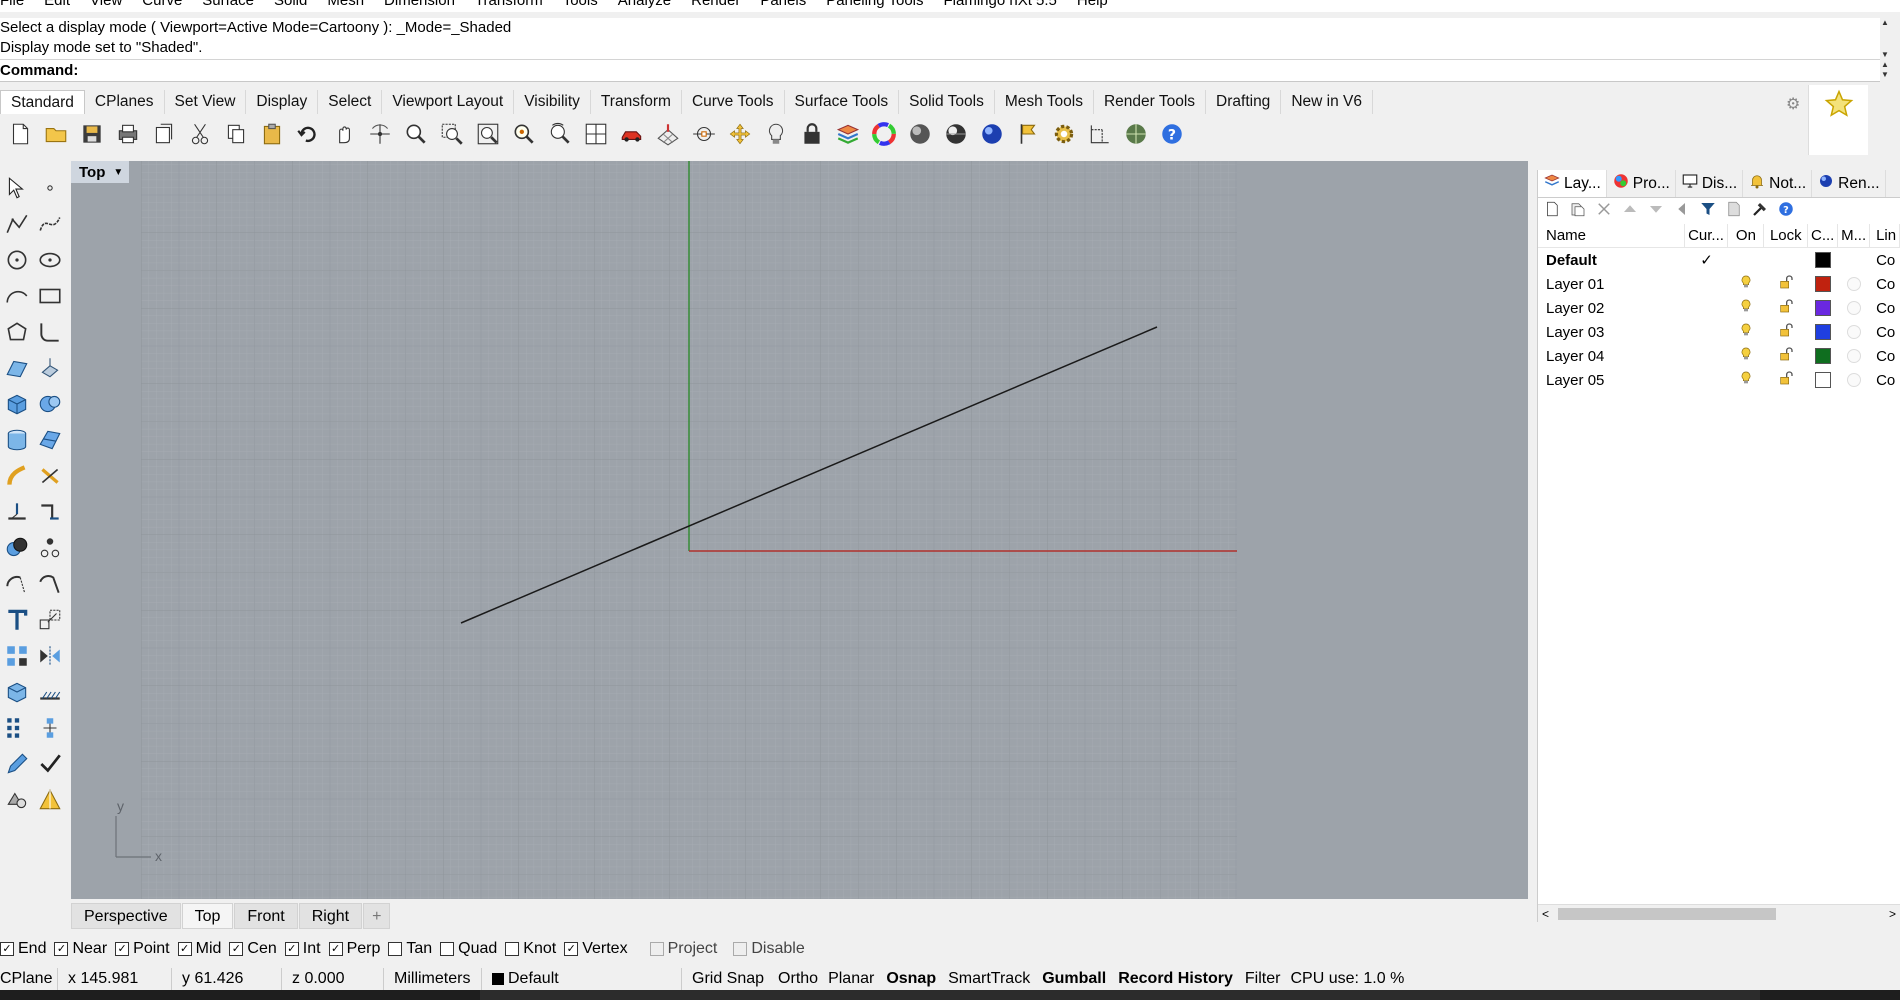 This screenshot has height=1000, width=1900. Describe the element at coordinates (989, 979) in the screenshot. I see `smarttrack-toggle: SmartTrack` at that location.